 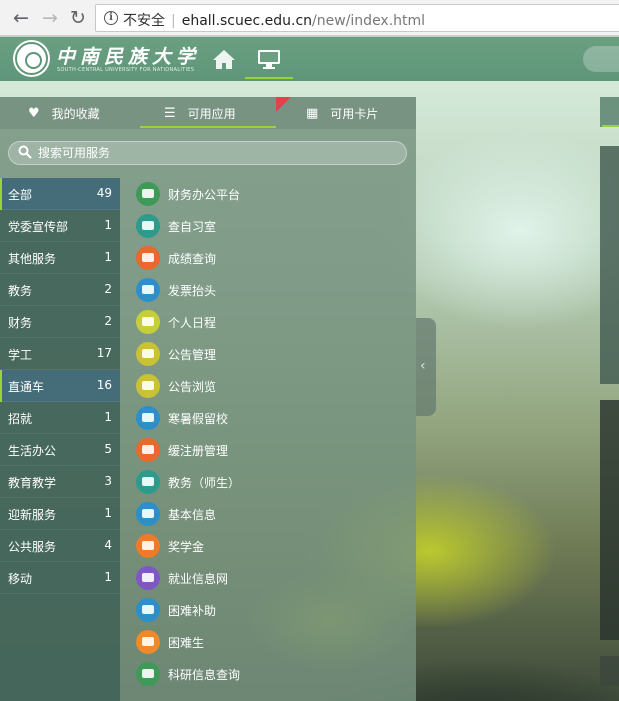 What do you see at coordinates (148, 450) in the screenshot?
I see `deferred-registration-icon` at bounding box center [148, 450].